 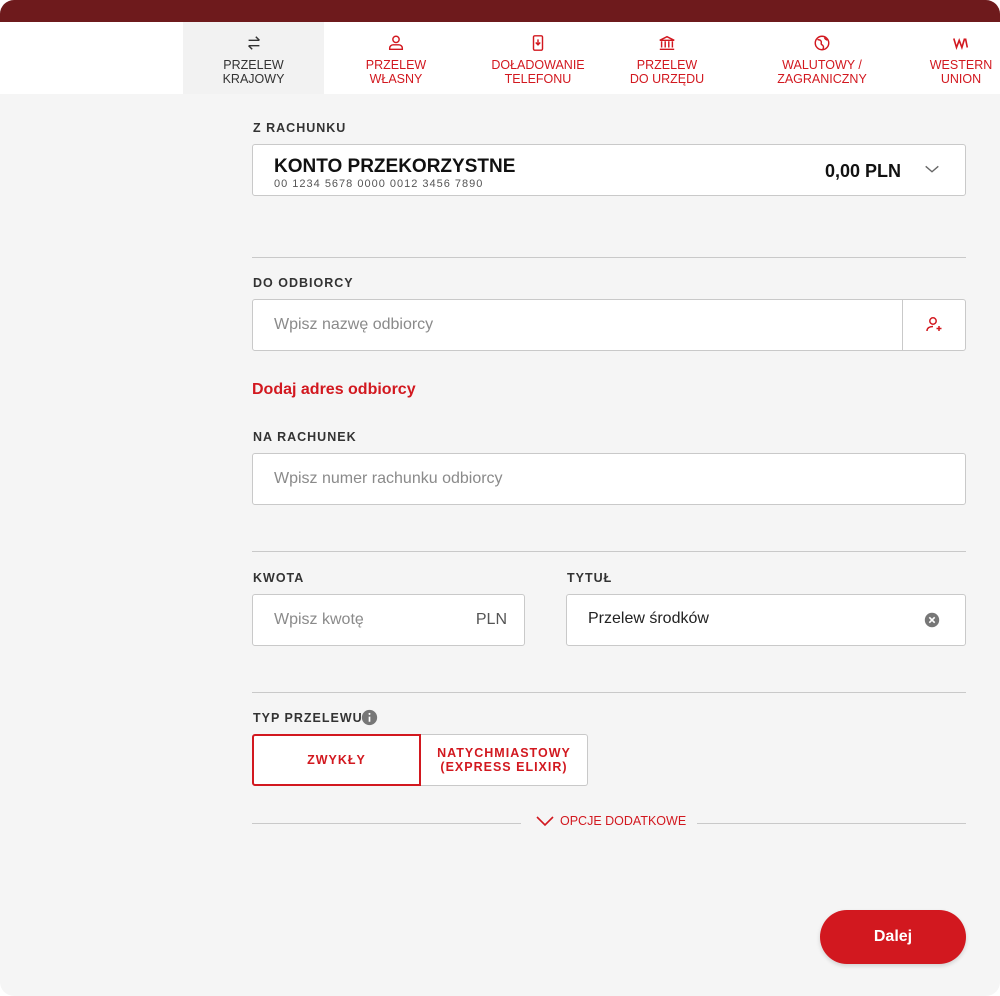 I want to click on title-value: Przelew środków, so click(x=648, y=618).